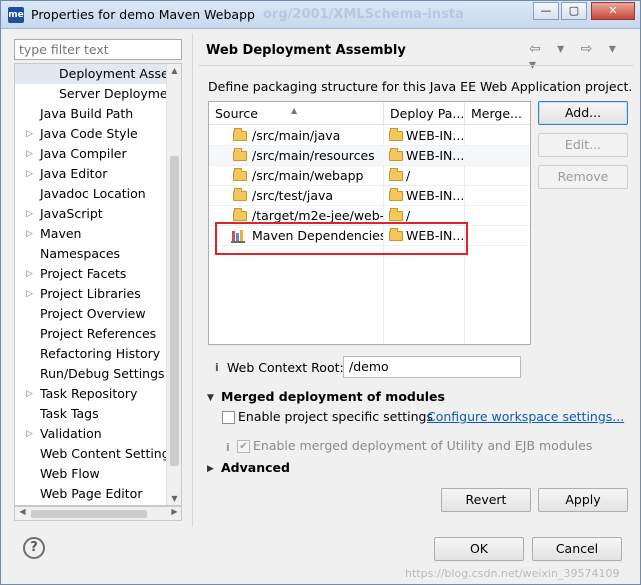 This screenshot has height=585, width=641. What do you see at coordinates (102, 373) in the screenshot?
I see `tree-item-label: Run/Debug Settings` at bounding box center [102, 373].